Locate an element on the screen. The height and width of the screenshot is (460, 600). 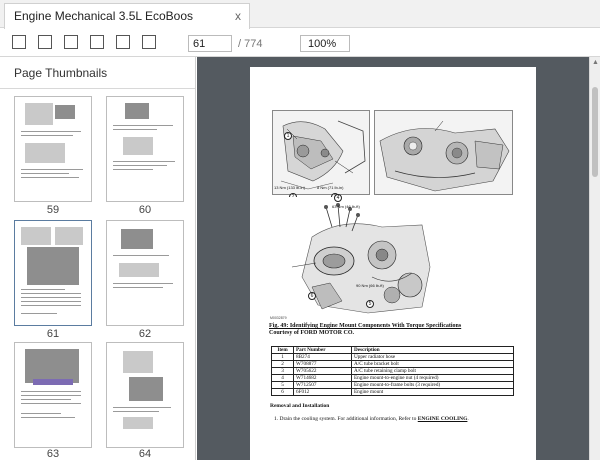
callout-marker: 4 is located at coordinates (338, 198).